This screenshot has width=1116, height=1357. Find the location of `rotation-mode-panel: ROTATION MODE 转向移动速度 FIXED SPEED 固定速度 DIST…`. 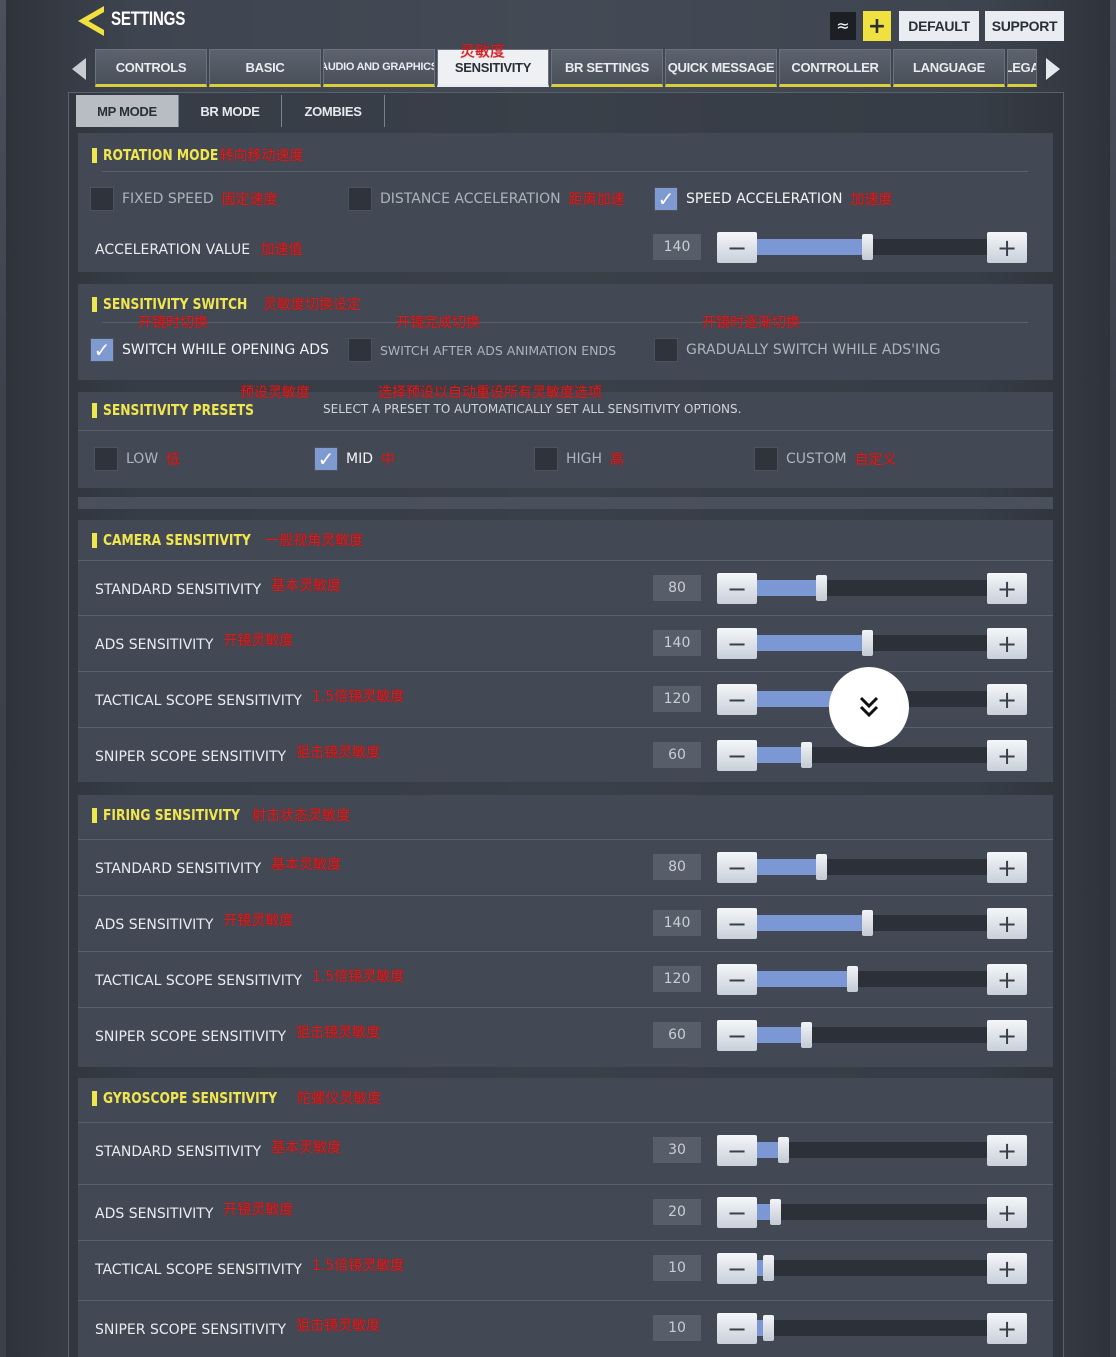

rotation-mode-panel: ROTATION MODE 转向移动速度 FIXED SPEED 固定速度 DIST… is located at coordinates (565, 202).